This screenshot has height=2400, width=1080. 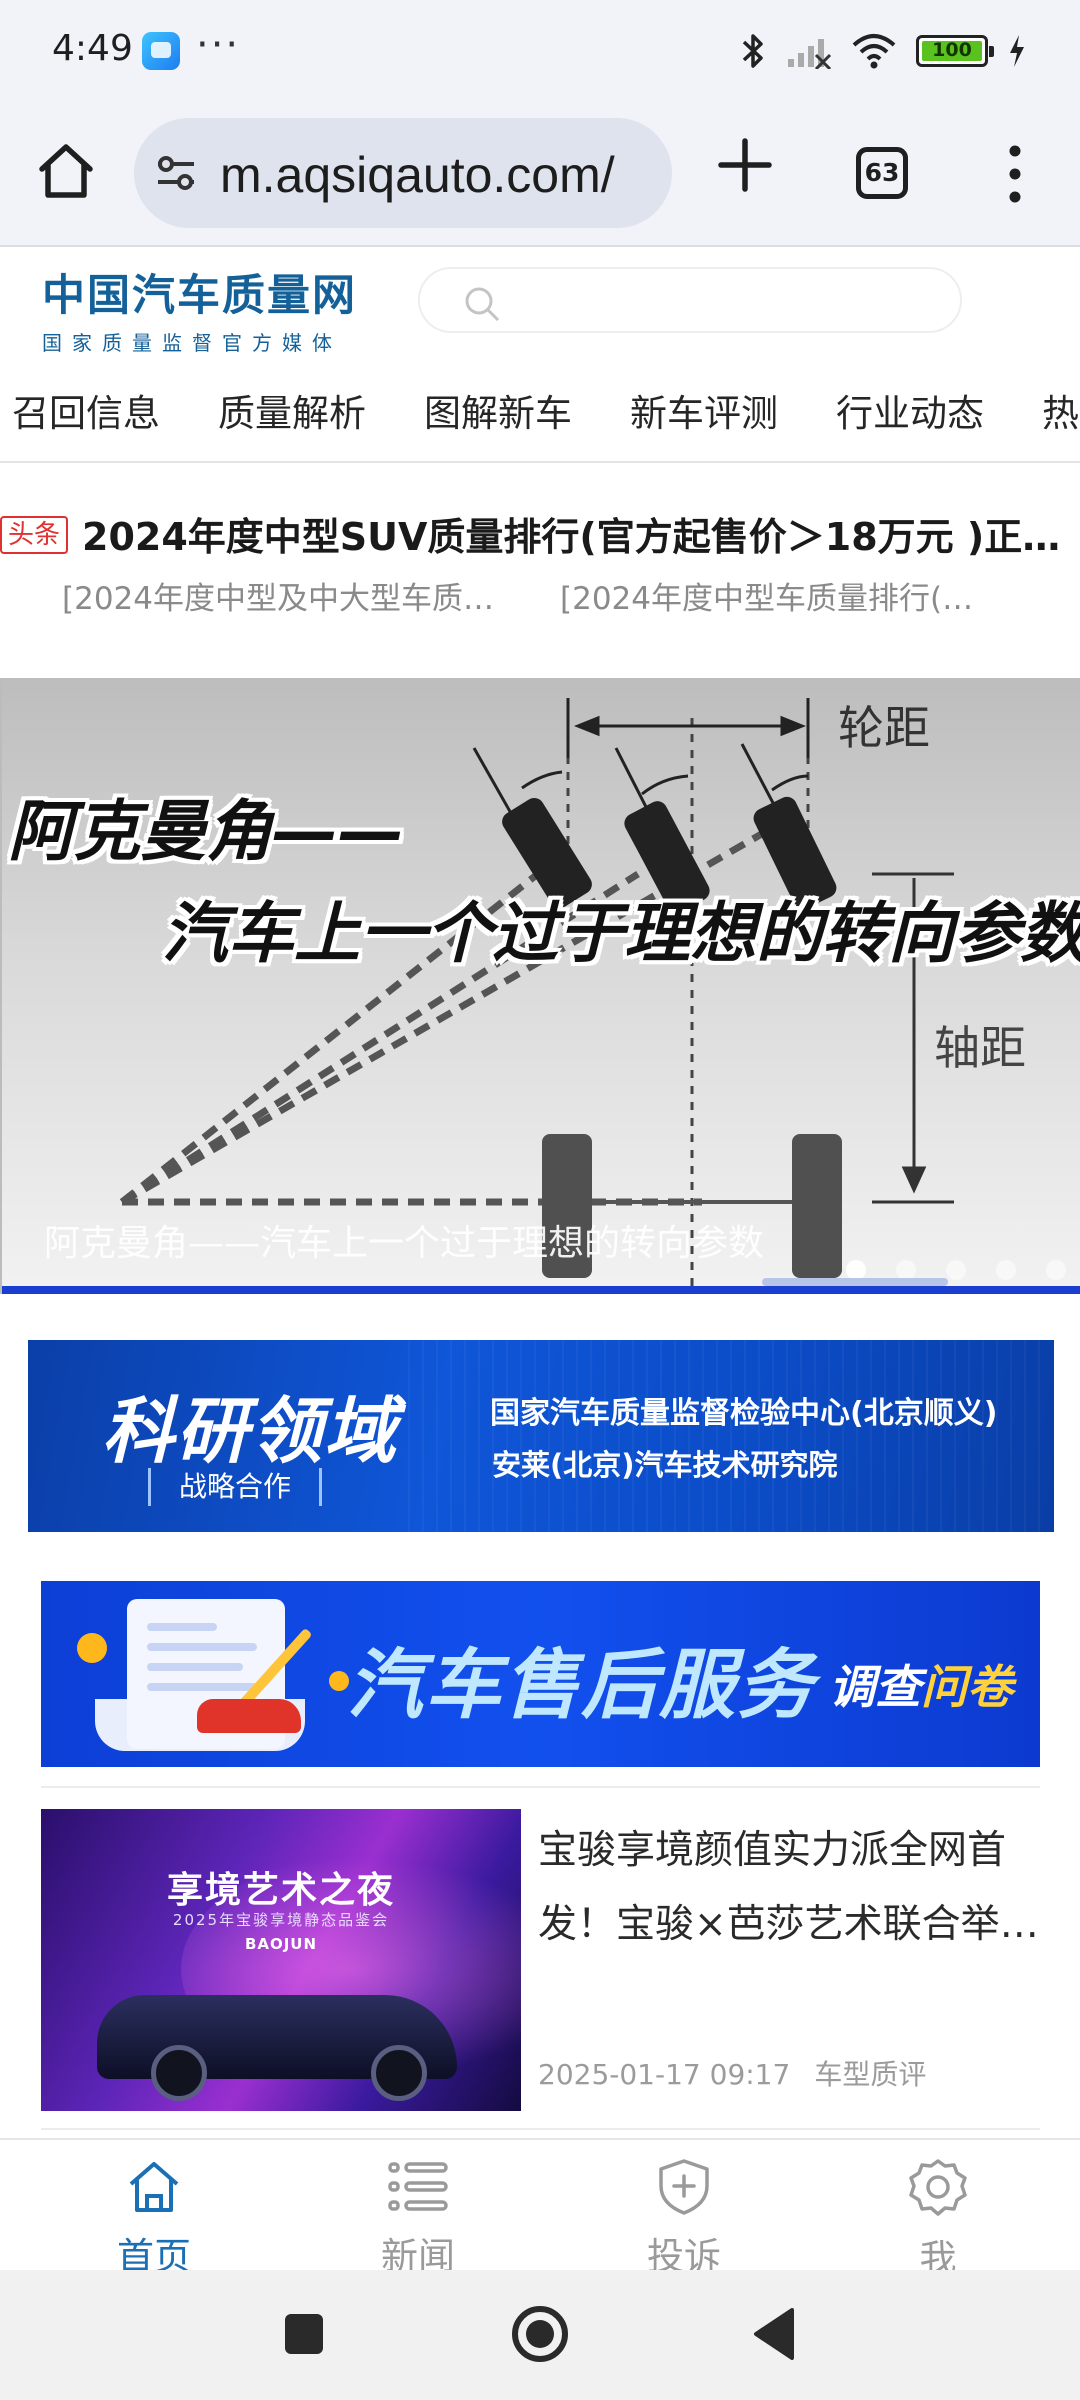 I want to click on thumb-subtitle: 2025年宝骏享境静态品鉴会, so click(x=281, y=1920).